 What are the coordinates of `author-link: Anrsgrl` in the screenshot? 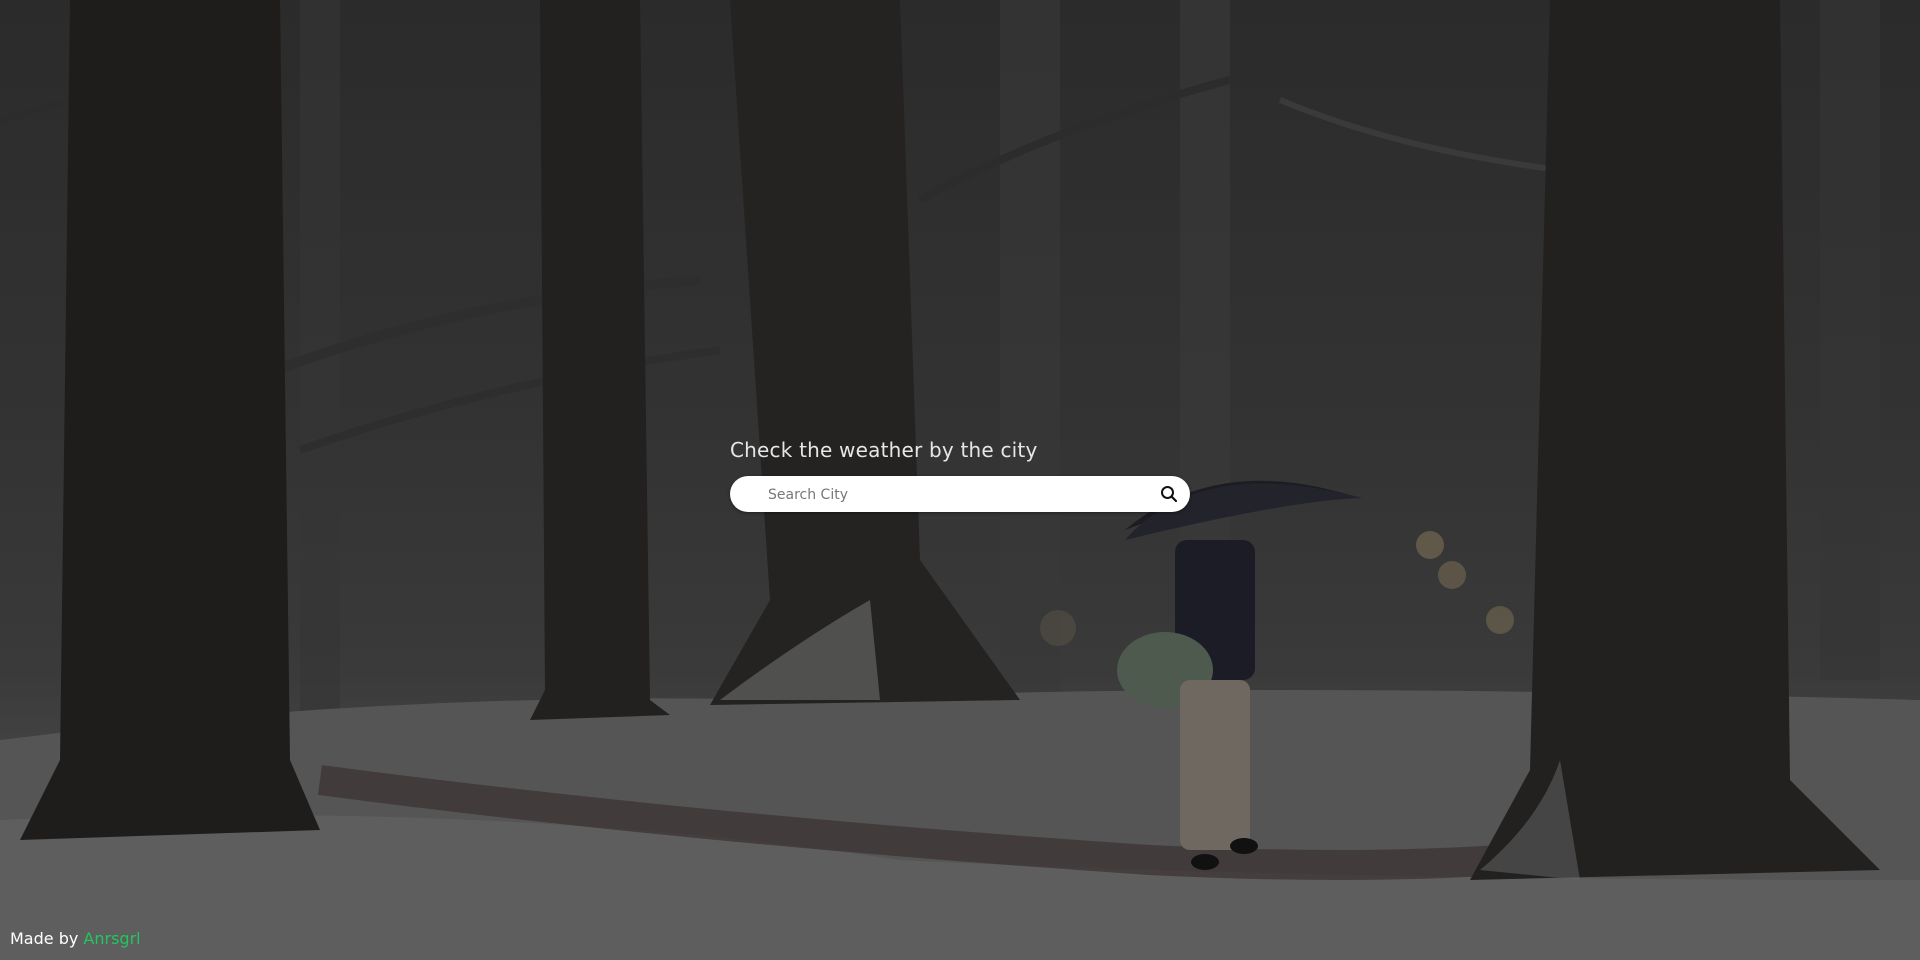 It's located at (111, 938).